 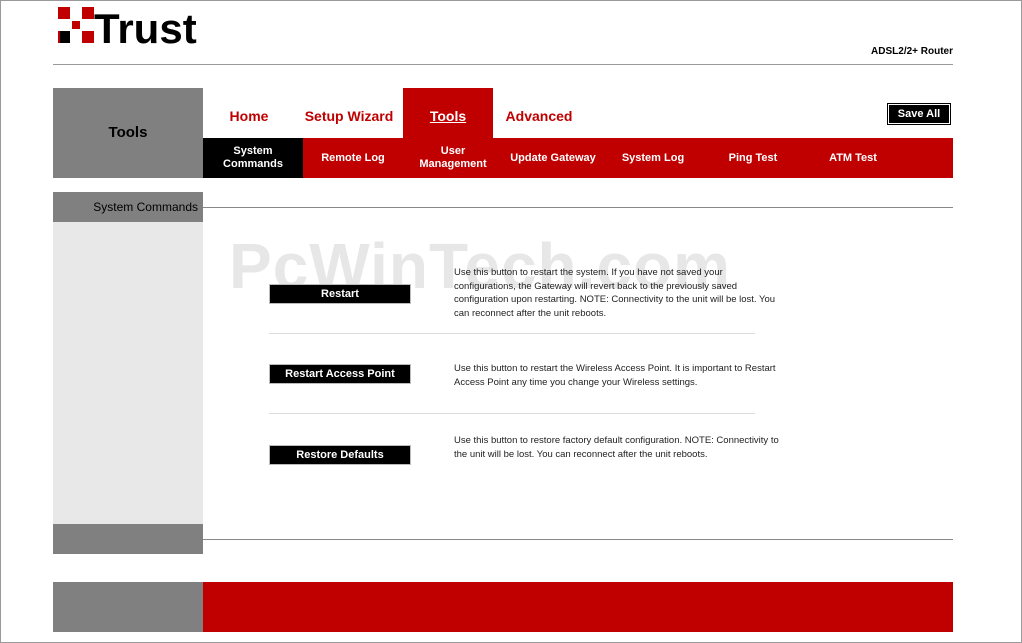 I want to click on subtab-ping-test: Ping Test, so click(x=753, y=158).